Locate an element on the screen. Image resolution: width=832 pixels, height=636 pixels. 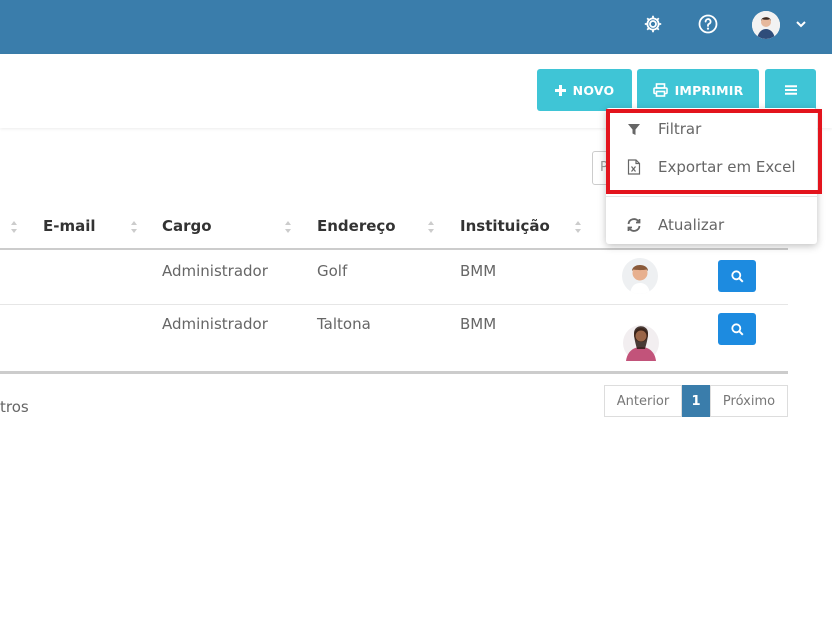
menu-item-label: Atualizar is located at coordinates (691, 225).